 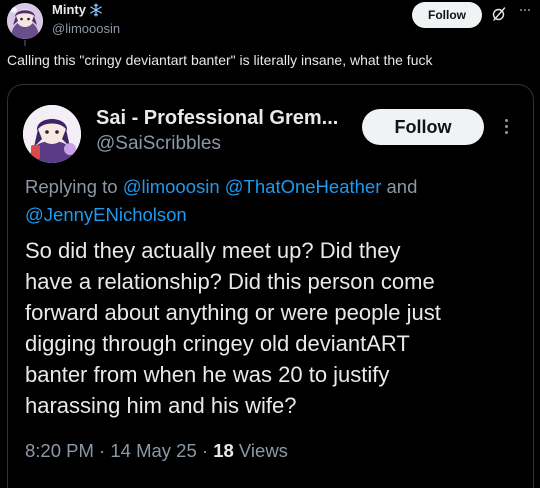 What do you see at coordinates (71, 186) in the screenshot?
I see `replying-prefix: Replying to` at bounding box center [71, 186].